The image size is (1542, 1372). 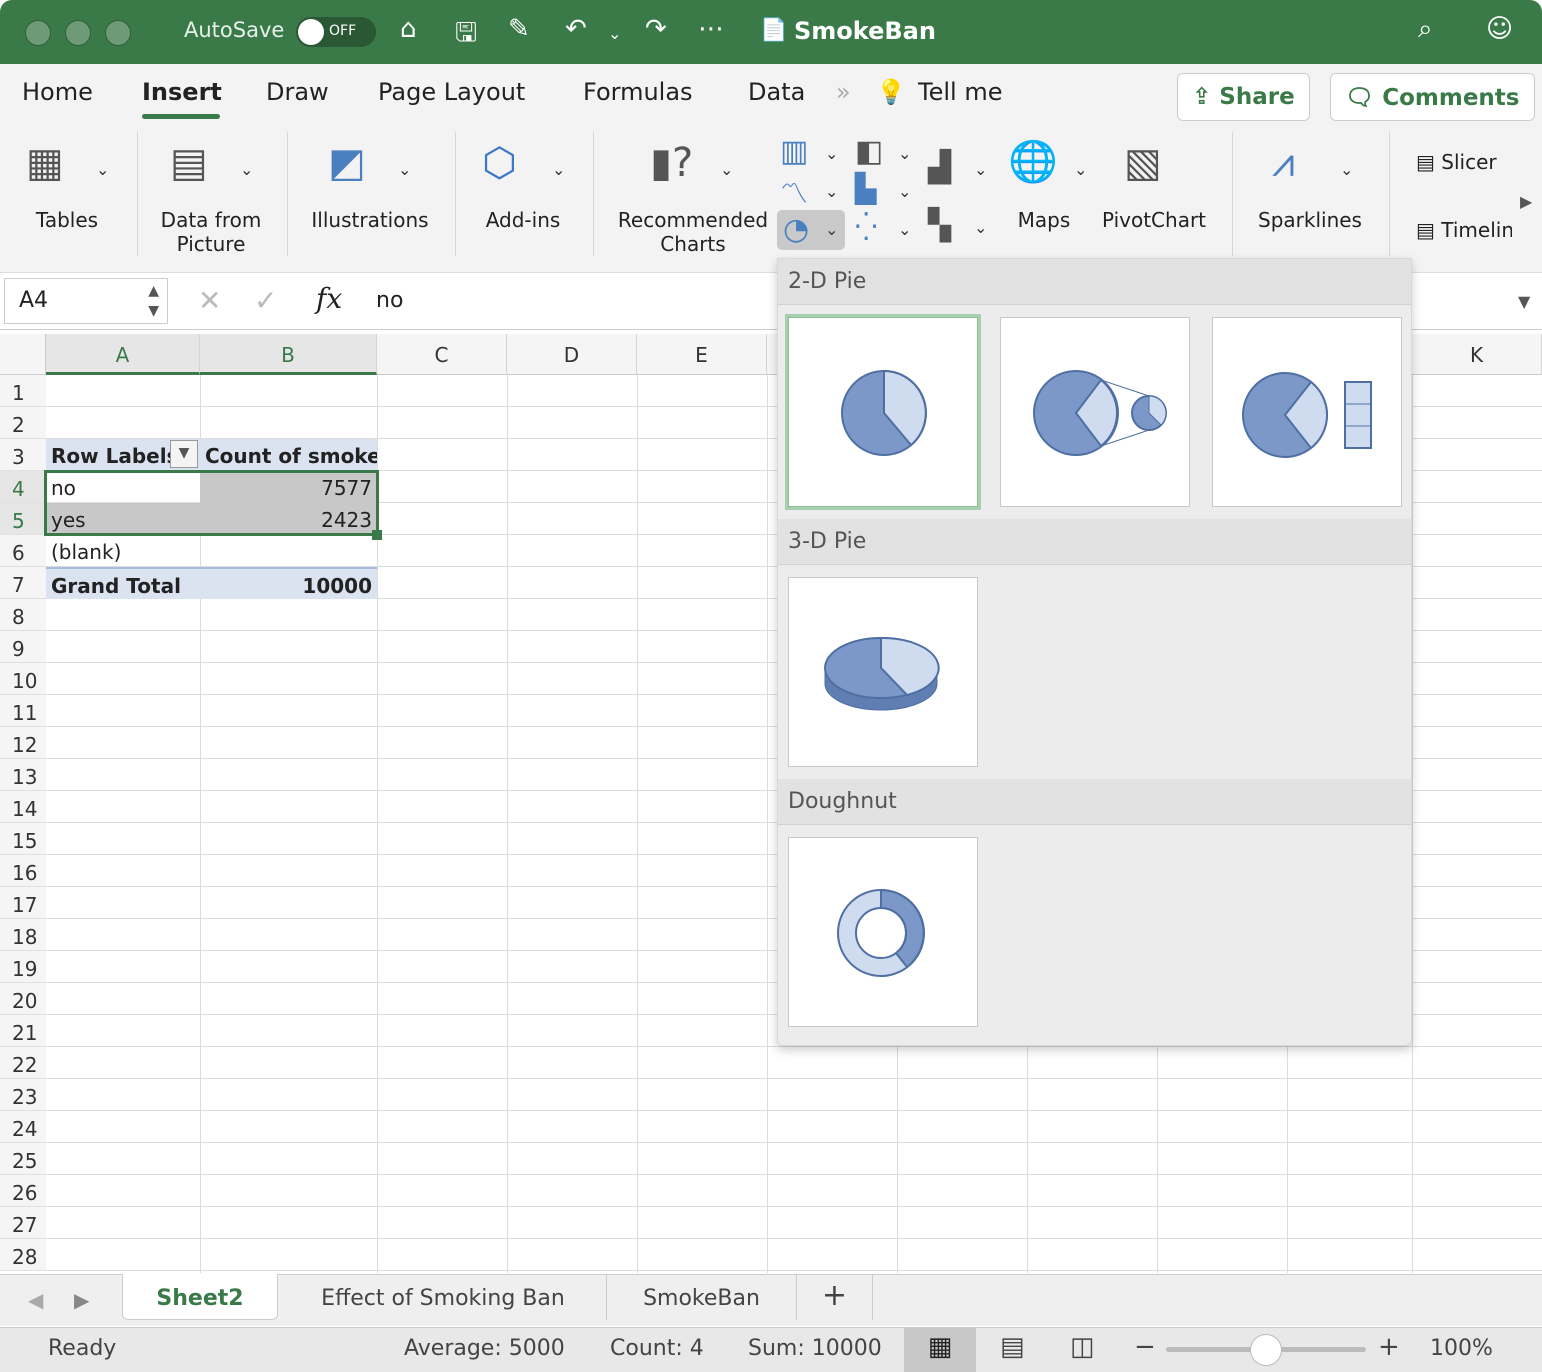 What do you see at coordinates (499, 163) in the screenshot?
I see `add-ins-icon: ⬡` at bounding box center [499, 163].